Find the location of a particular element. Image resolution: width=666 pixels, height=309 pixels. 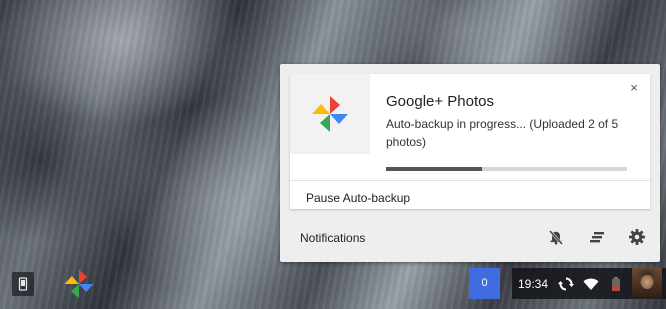

close-icon: × is located at coordinates (634, 88).